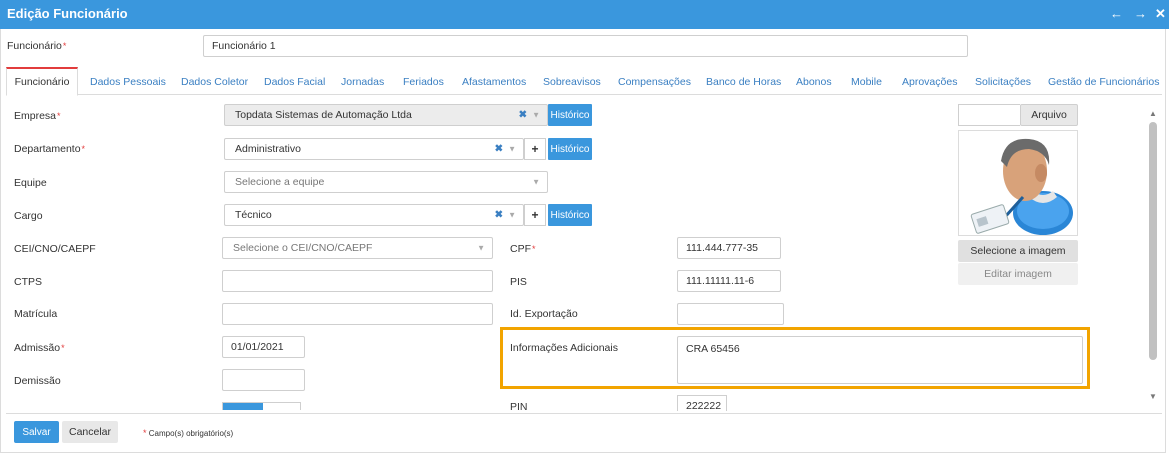 The image size is (1169, 457). I want to click on required-mark: *, so click(145, 433).